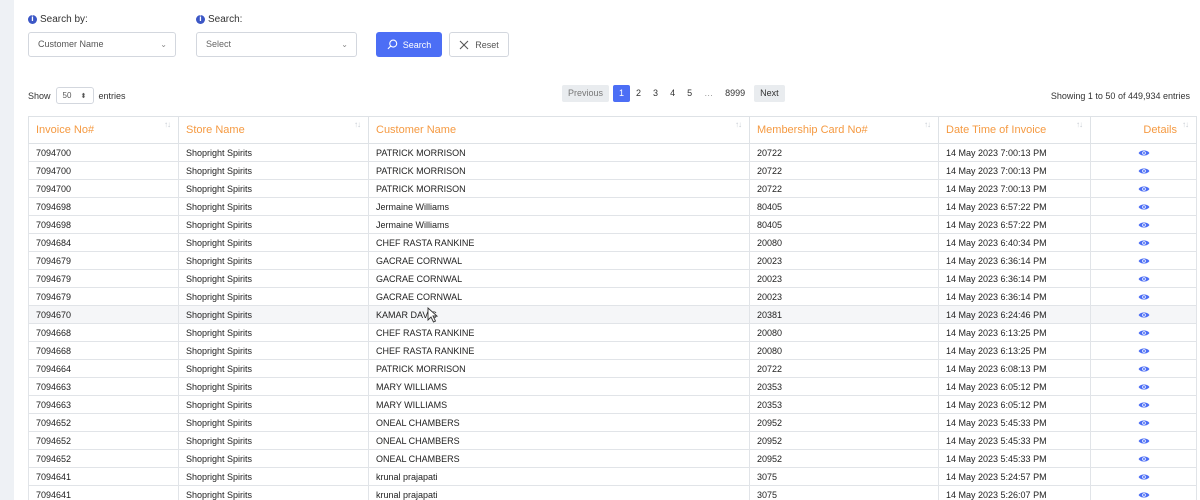 The image size is (1200, 500). What do you see at coordinates (103, 440) in the screenshot?
I see `invoice-no-cell: 7094652` at bounding box center [103, 440].